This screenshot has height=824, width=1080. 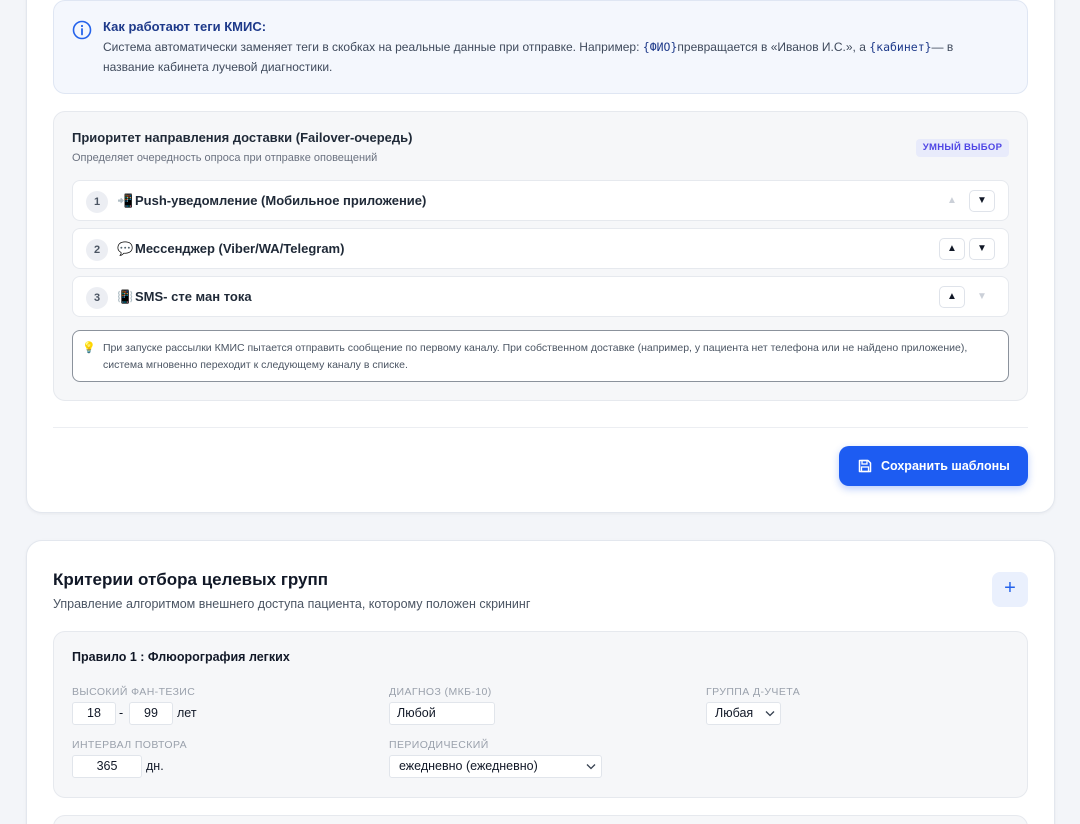 I want to click on rule-title: Правило 1 : Флюорография легких, so click(x=181, y=657).